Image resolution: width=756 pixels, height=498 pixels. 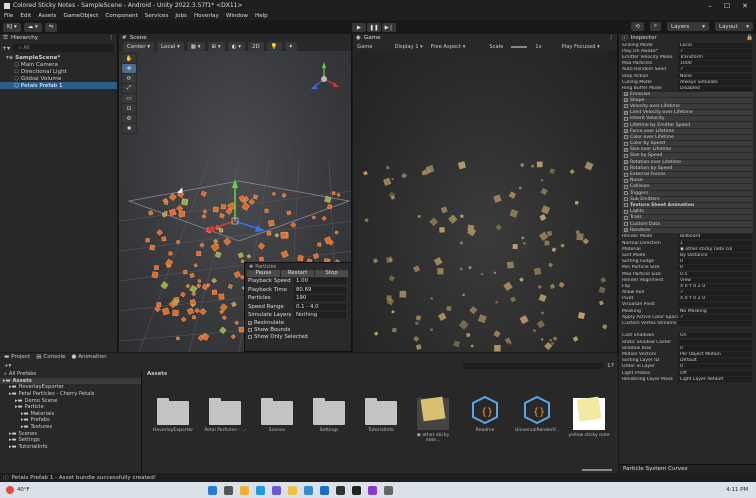 I want to click on asset-item: yellow sticky note, so click(x=589, y=415).